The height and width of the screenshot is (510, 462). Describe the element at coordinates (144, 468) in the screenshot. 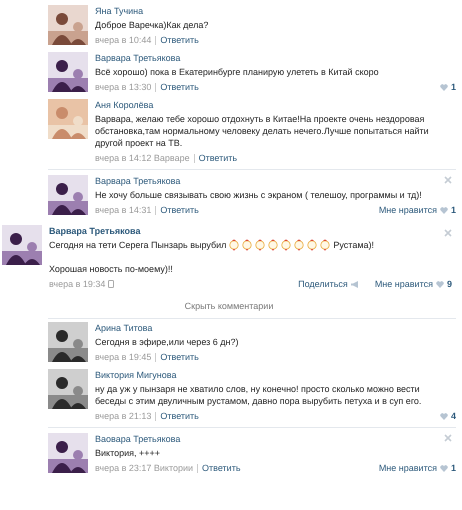

I see `comment-time: вчера в 23:17 Виктории` at that location.